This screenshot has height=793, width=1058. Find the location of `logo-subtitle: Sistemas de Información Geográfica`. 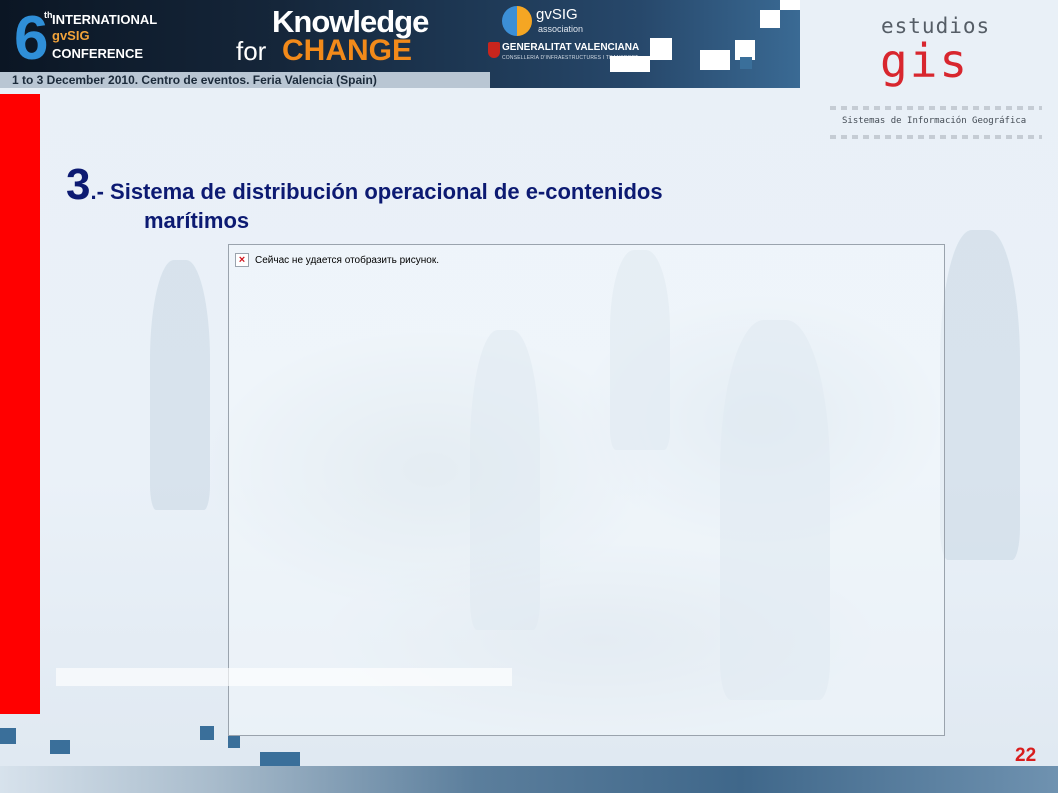

logo-subtitle: Sistemas de Información Geográfica is located at coordinates (934, 121).